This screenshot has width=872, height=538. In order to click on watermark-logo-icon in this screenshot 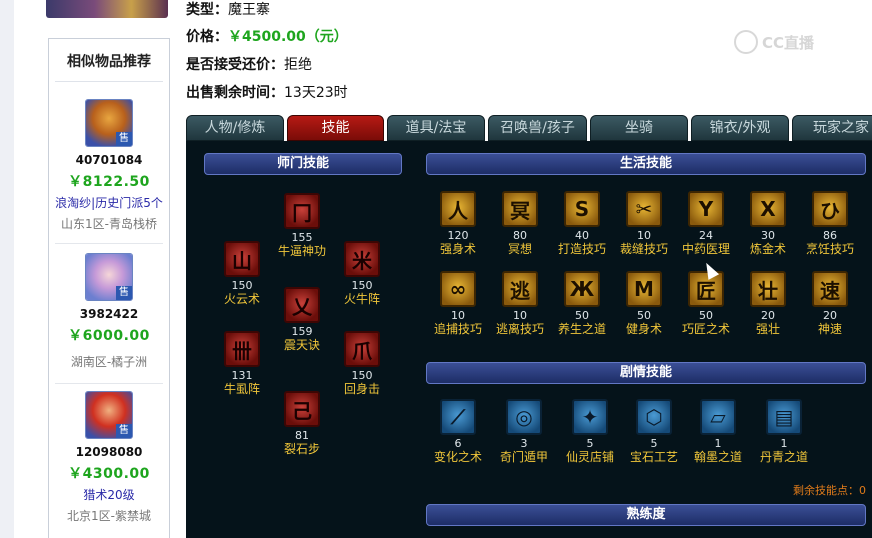, I will do `click(746, 42)`.